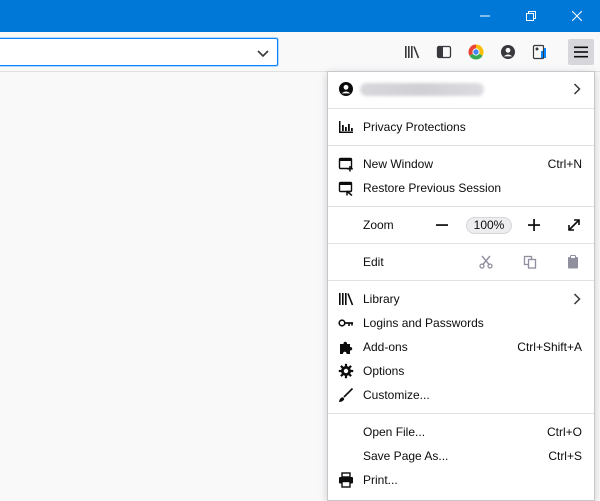 This screenshot has height=501, width=600. What do you see at coordinates (432, 188) in the screenshot?
I see `menu-label: Restore Previous Session` at bounding box center [432, 188].